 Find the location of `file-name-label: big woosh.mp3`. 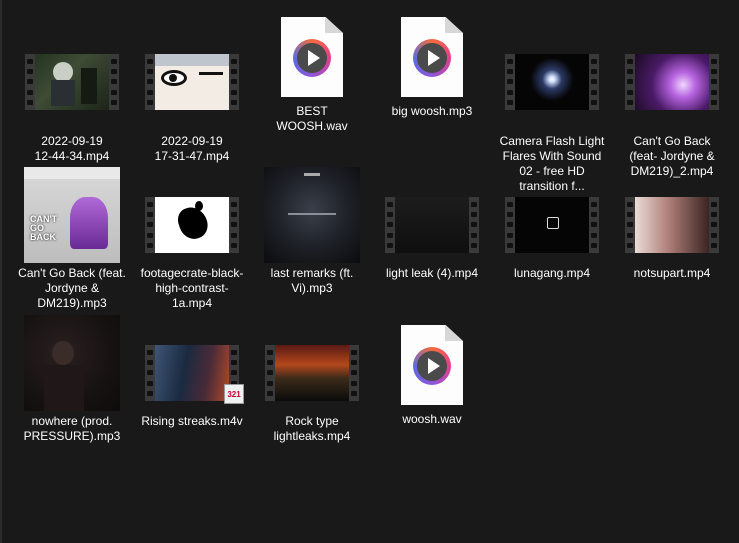

file-name-label: big woosh.mp3 is located at coordinates (432, 111).